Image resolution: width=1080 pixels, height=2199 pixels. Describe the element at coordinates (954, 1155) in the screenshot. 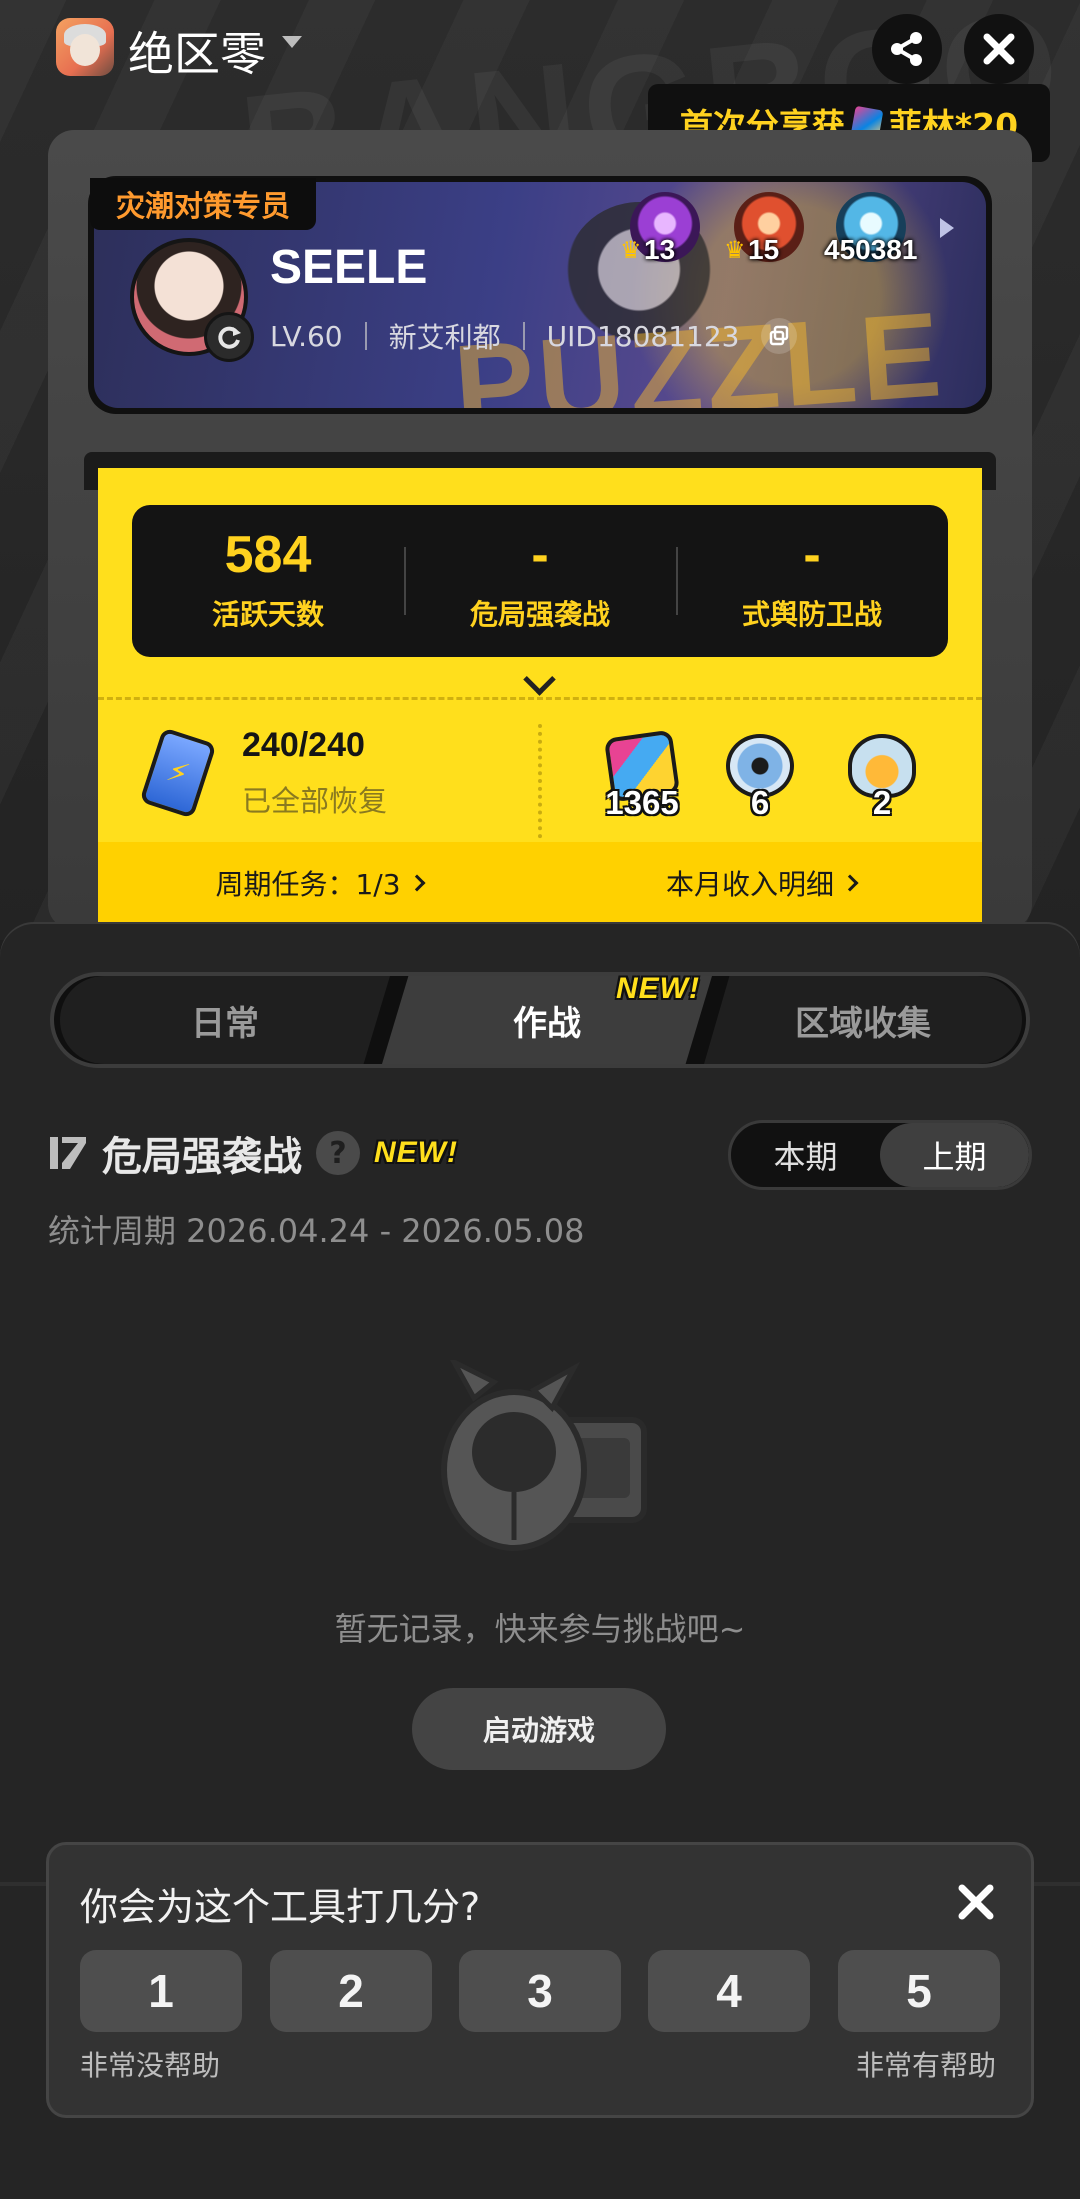

I see `period-previous: 上期` at that location.